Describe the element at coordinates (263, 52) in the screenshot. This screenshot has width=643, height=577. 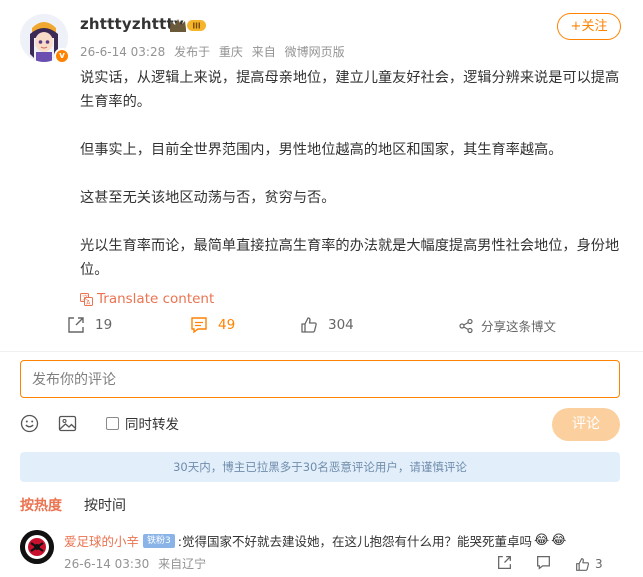
I see `source-label: 来自` at that location.